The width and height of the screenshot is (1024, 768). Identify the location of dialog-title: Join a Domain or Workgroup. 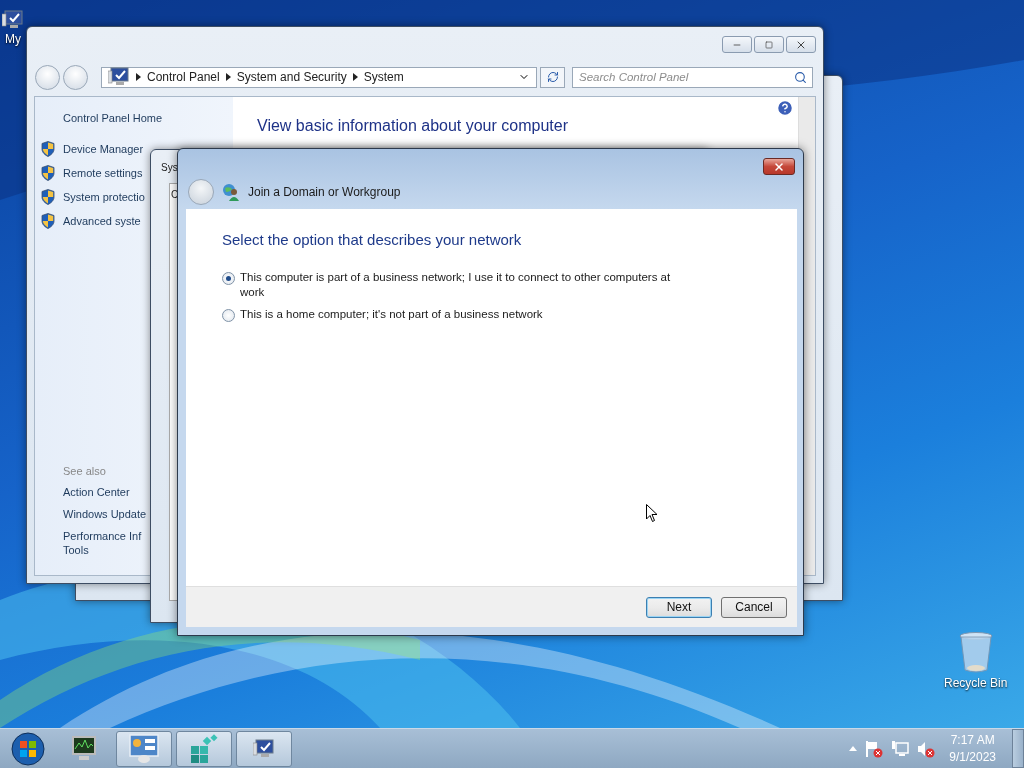
(324, 192).